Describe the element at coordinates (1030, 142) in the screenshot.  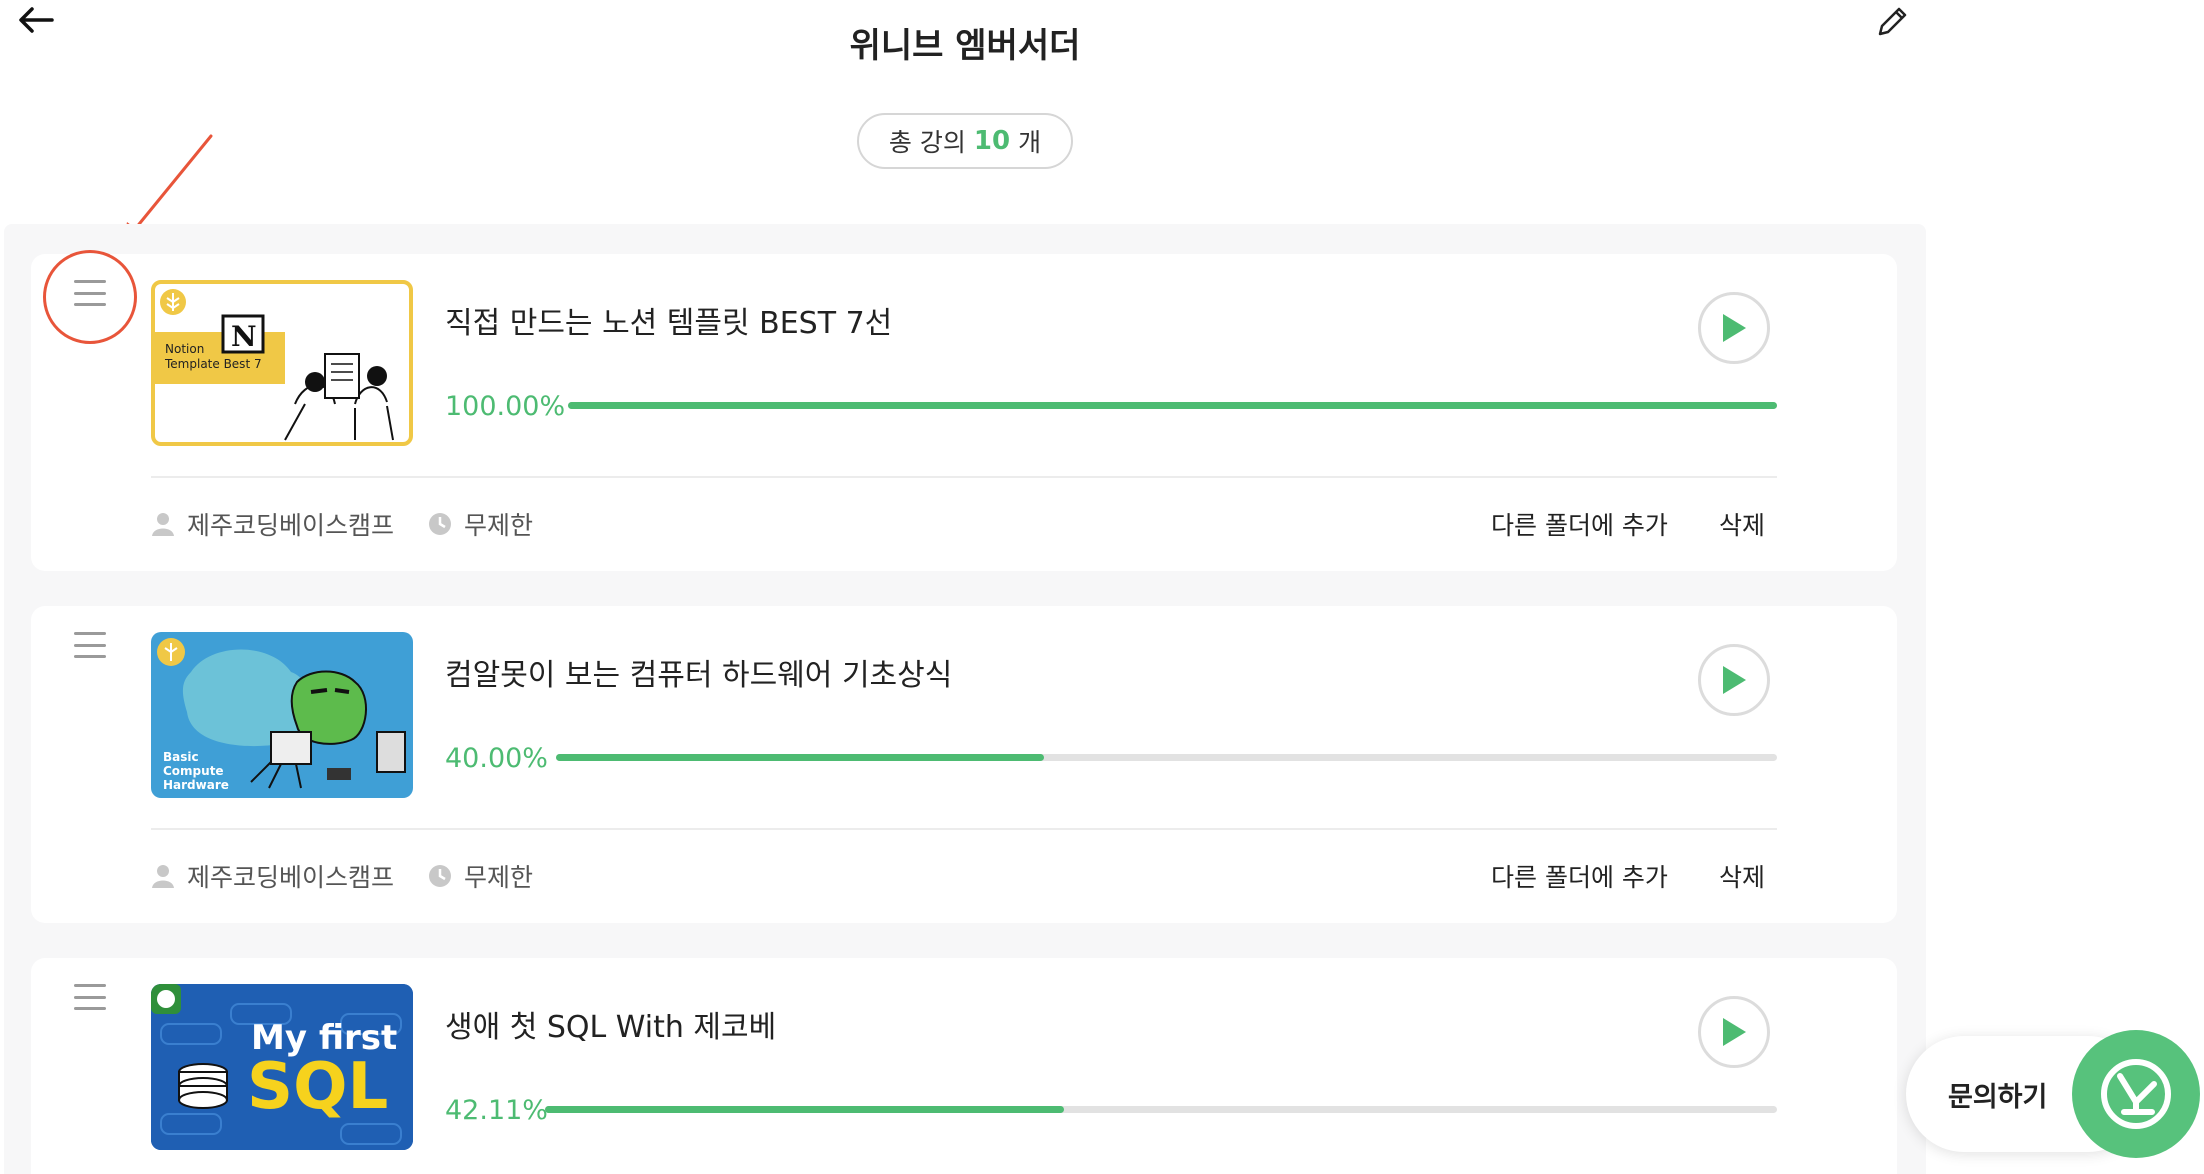
I see `course-count-suffix: 개` at that location.